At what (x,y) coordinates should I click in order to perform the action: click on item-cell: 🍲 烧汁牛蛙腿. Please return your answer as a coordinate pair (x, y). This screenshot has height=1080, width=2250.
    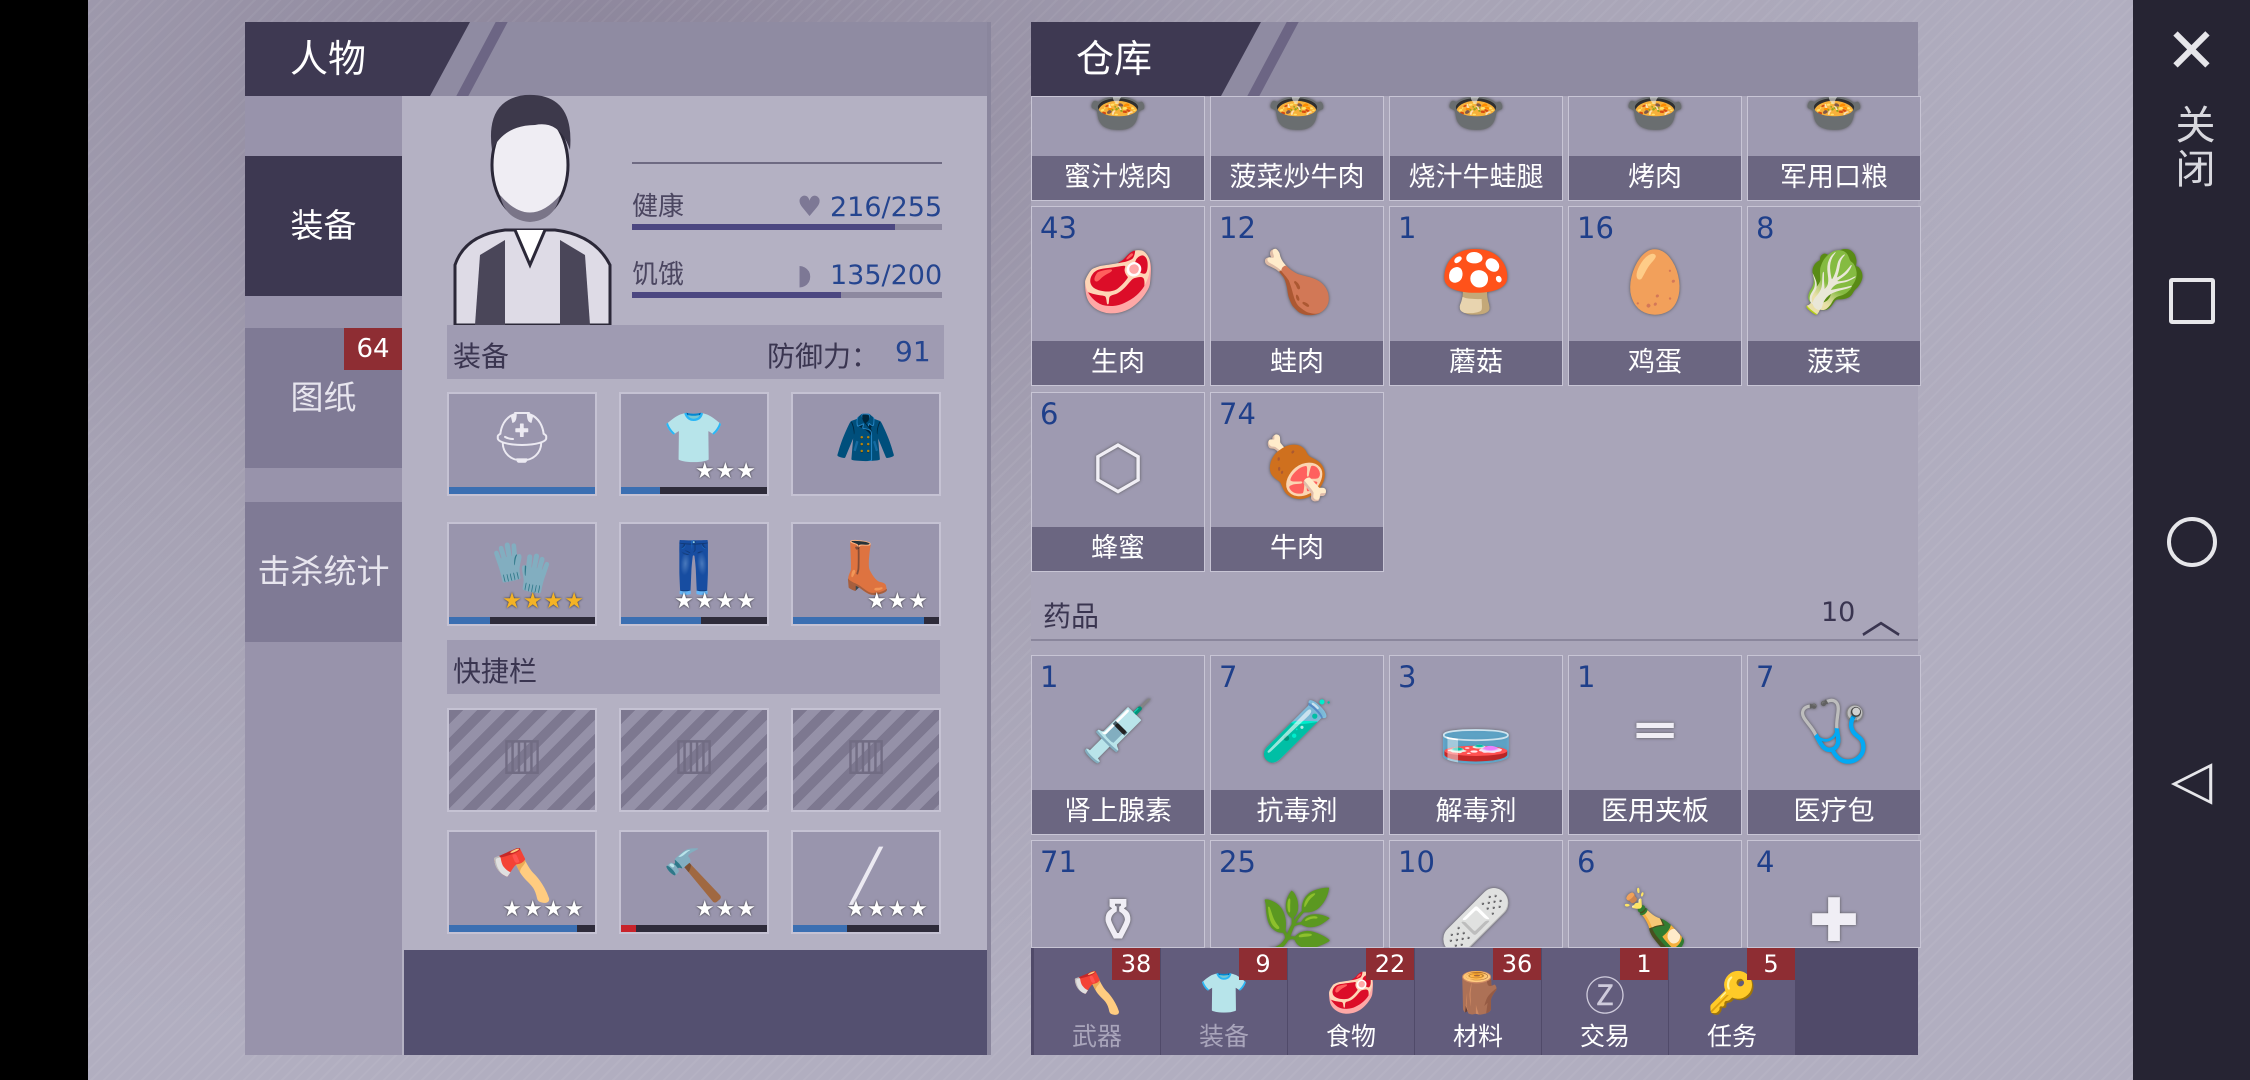
    Looking at the image, I should click on (1476, 148).